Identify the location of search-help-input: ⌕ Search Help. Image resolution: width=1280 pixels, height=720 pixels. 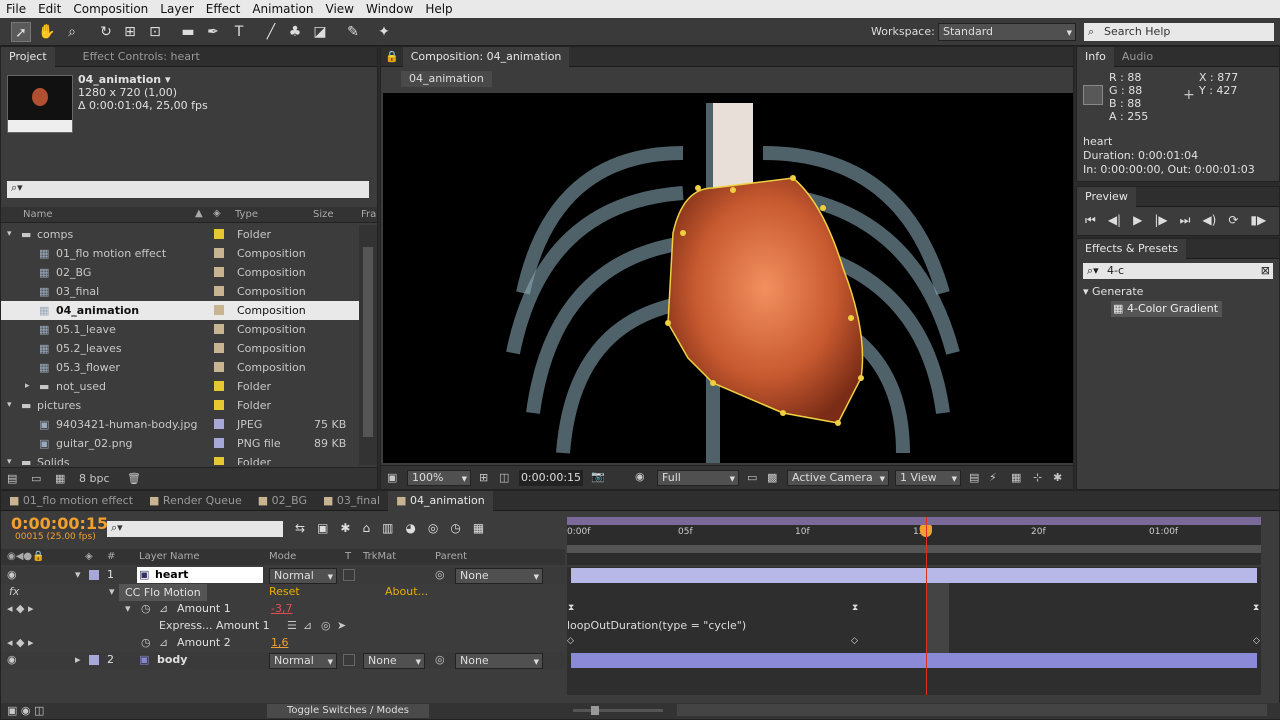
(1179, 32).